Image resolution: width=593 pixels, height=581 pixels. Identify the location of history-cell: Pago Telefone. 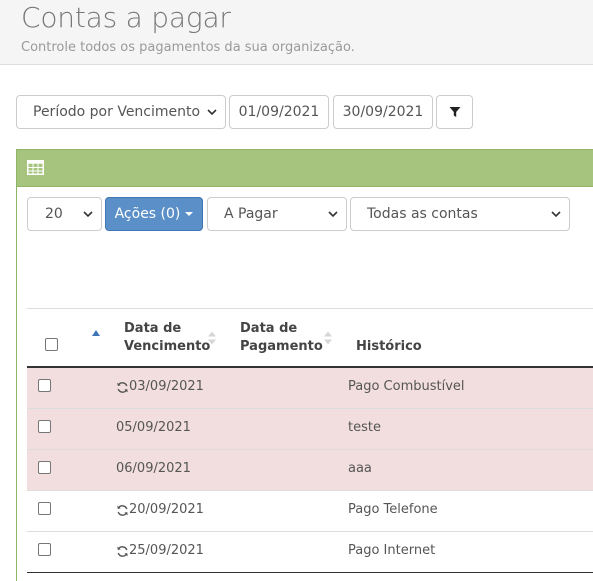
(393, 509).